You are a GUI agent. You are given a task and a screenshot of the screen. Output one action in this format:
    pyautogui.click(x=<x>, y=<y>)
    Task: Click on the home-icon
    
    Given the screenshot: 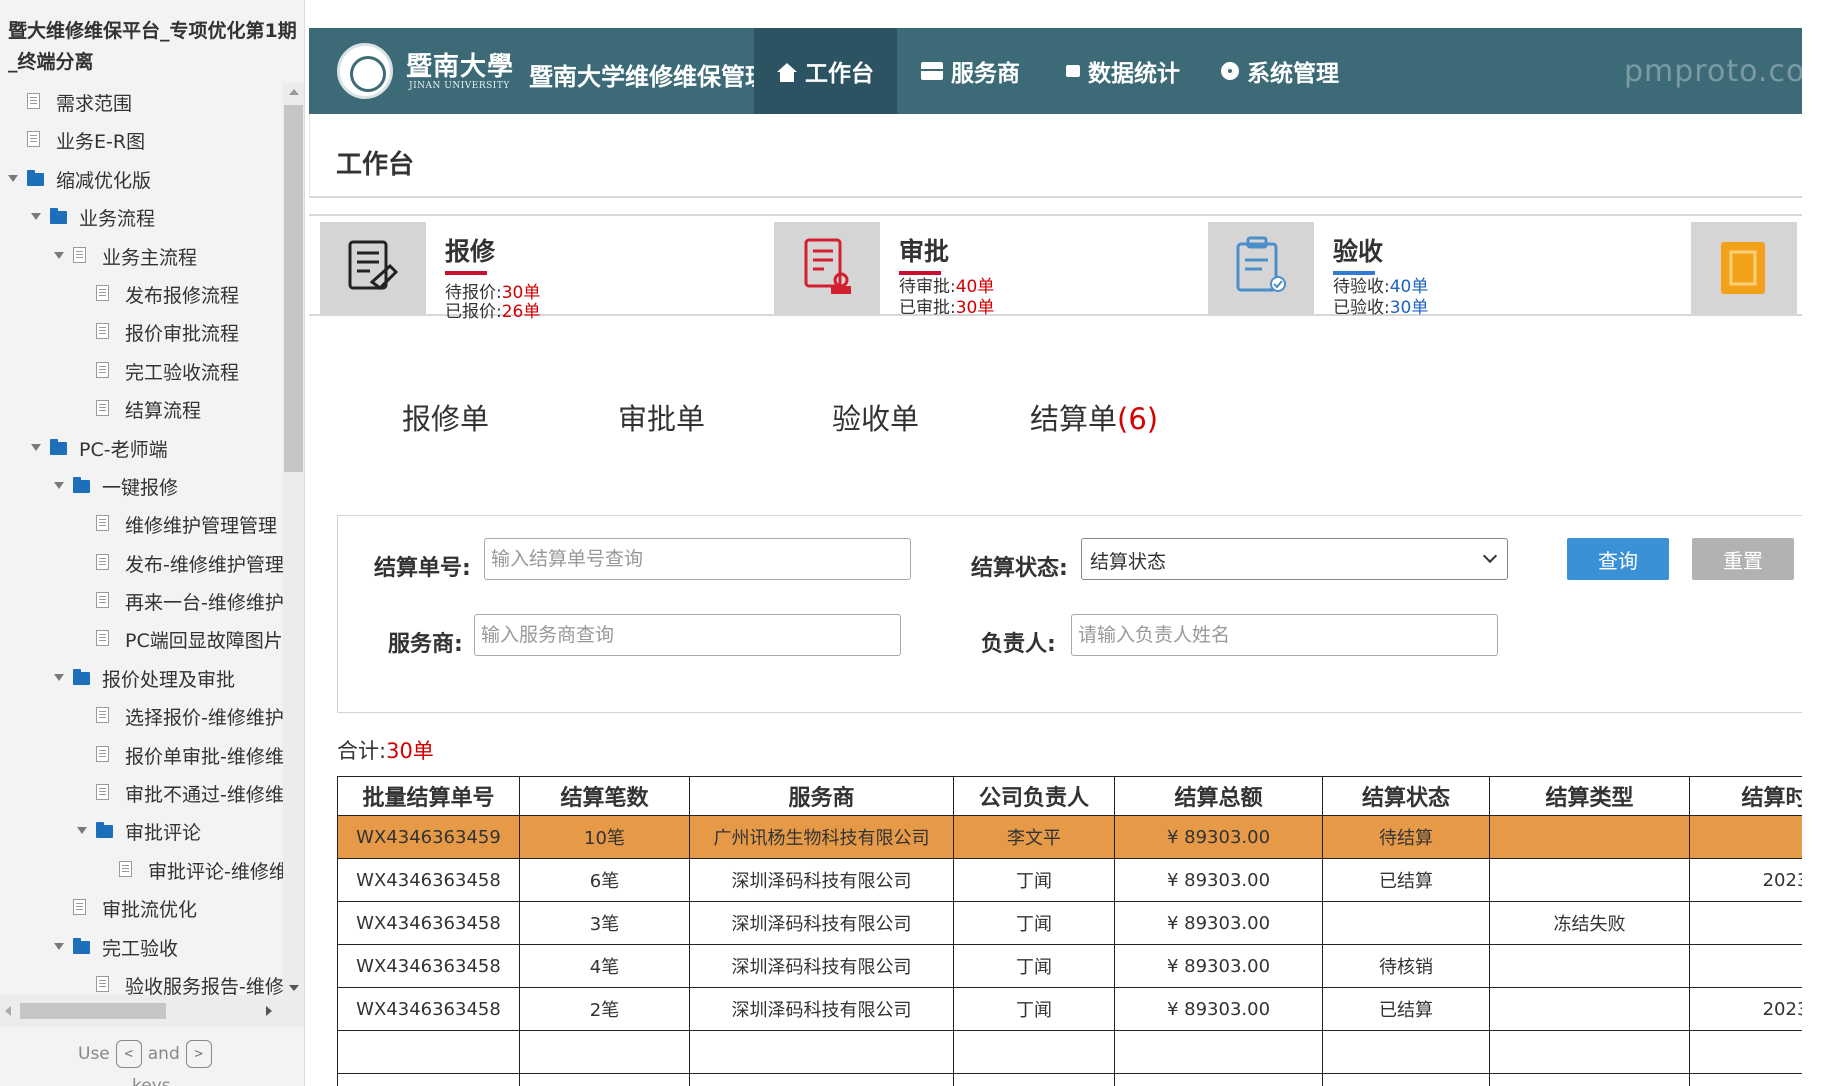 What is the action you would take?
    pyautogui.click(x=787, y=72)
    